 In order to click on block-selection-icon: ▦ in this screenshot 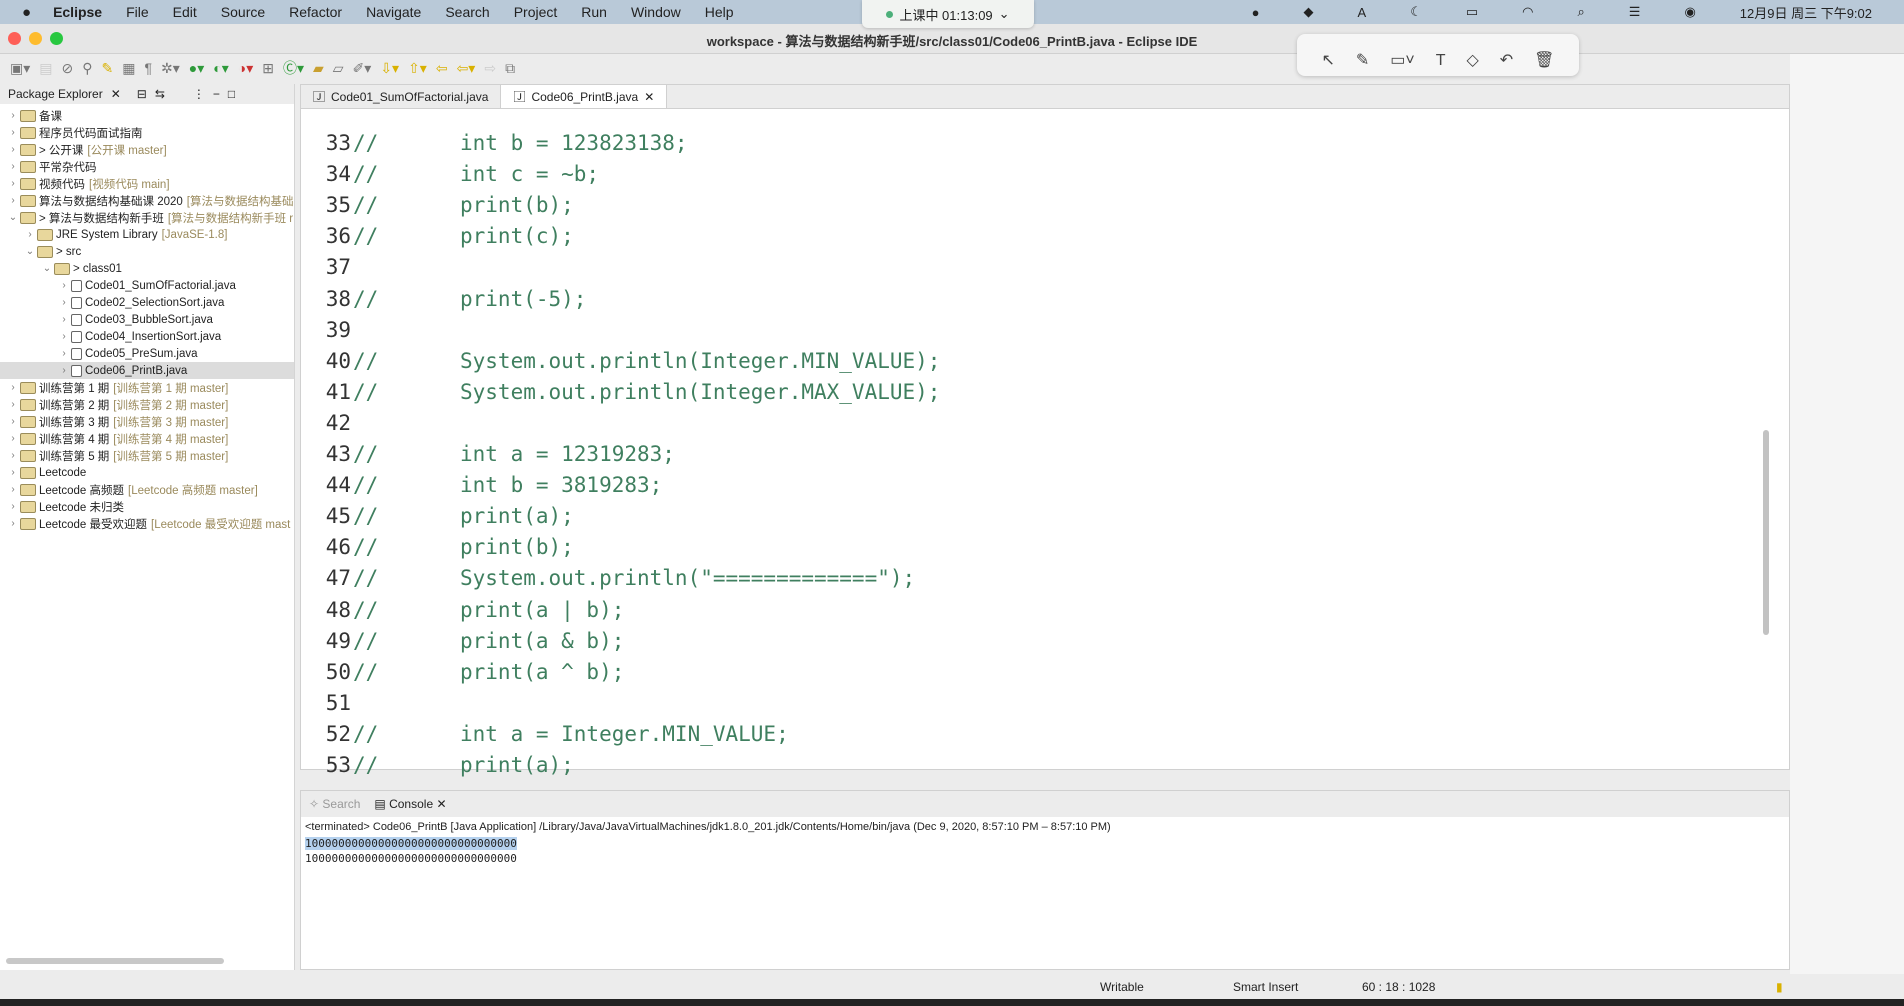, I will do `click(128, 68)`.